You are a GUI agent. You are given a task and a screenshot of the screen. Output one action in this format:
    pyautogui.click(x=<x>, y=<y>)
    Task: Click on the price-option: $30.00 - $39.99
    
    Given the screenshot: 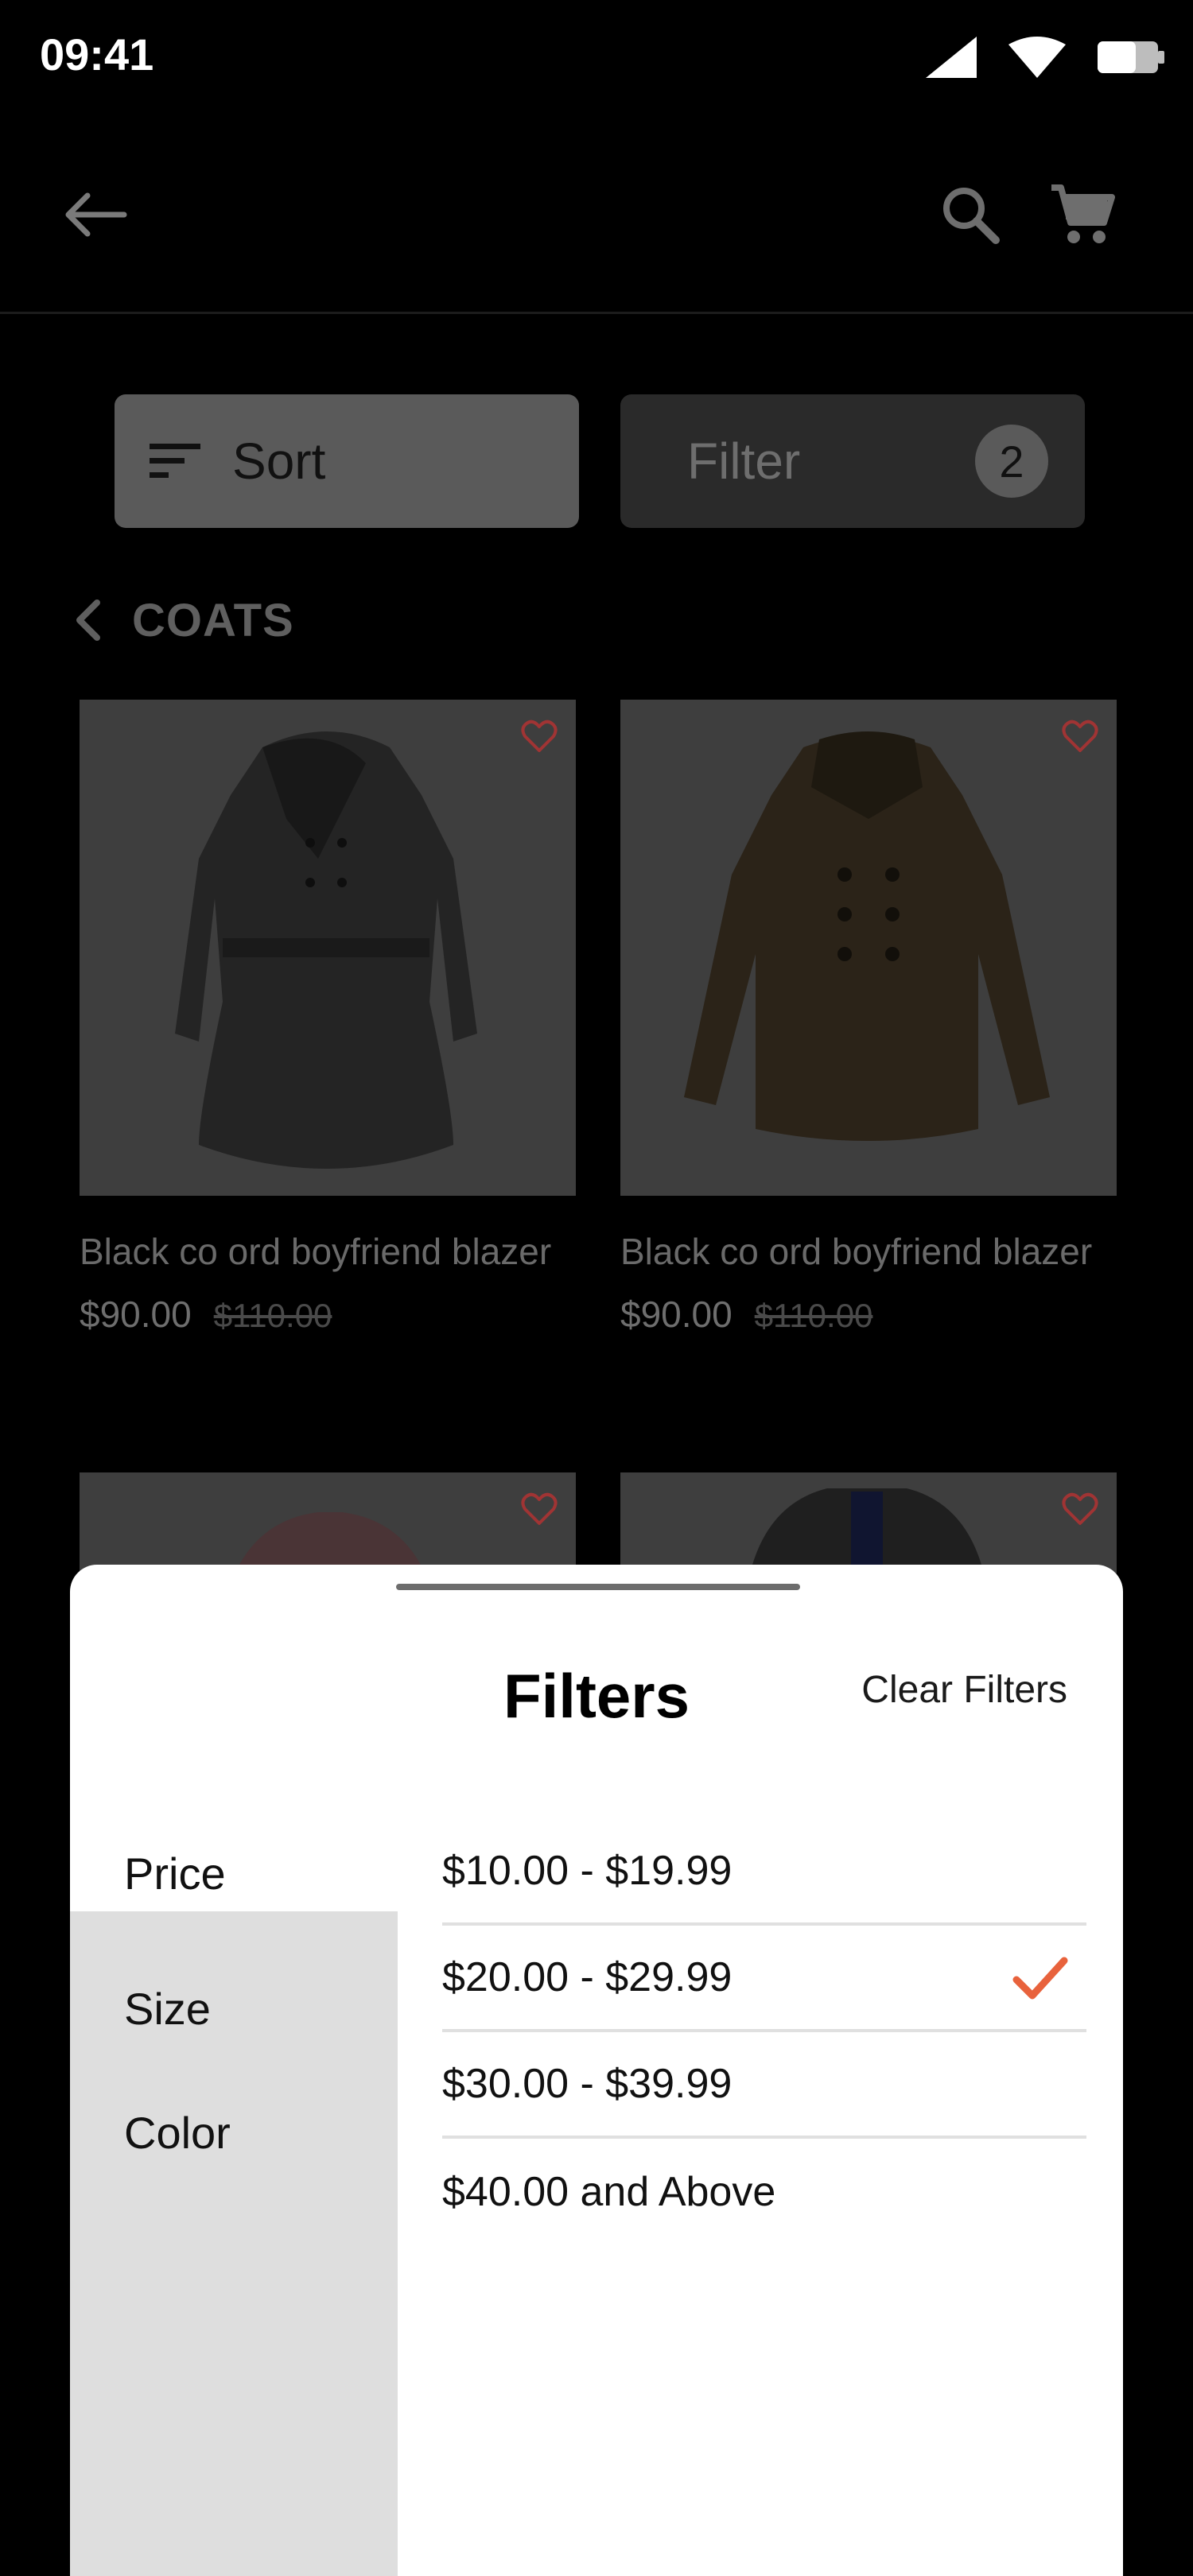 What is the action you would take?
    pyautogui.click(x=764, y=2086)
    